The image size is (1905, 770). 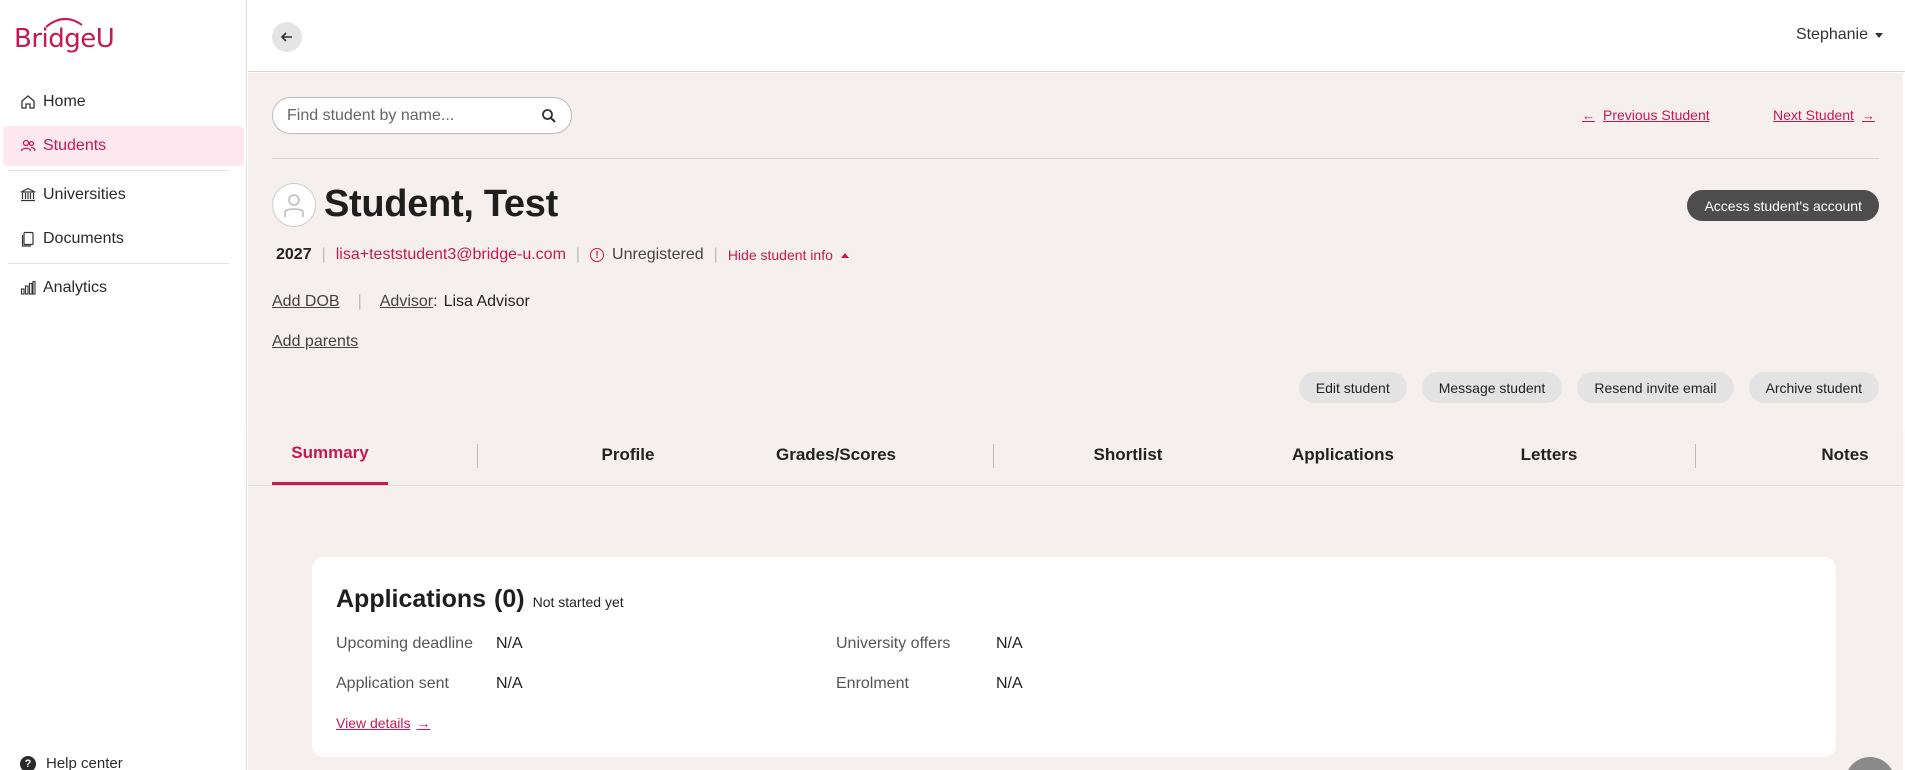 I want to click on sidebar-item-documents: Documents, so click(x=123, y=239).